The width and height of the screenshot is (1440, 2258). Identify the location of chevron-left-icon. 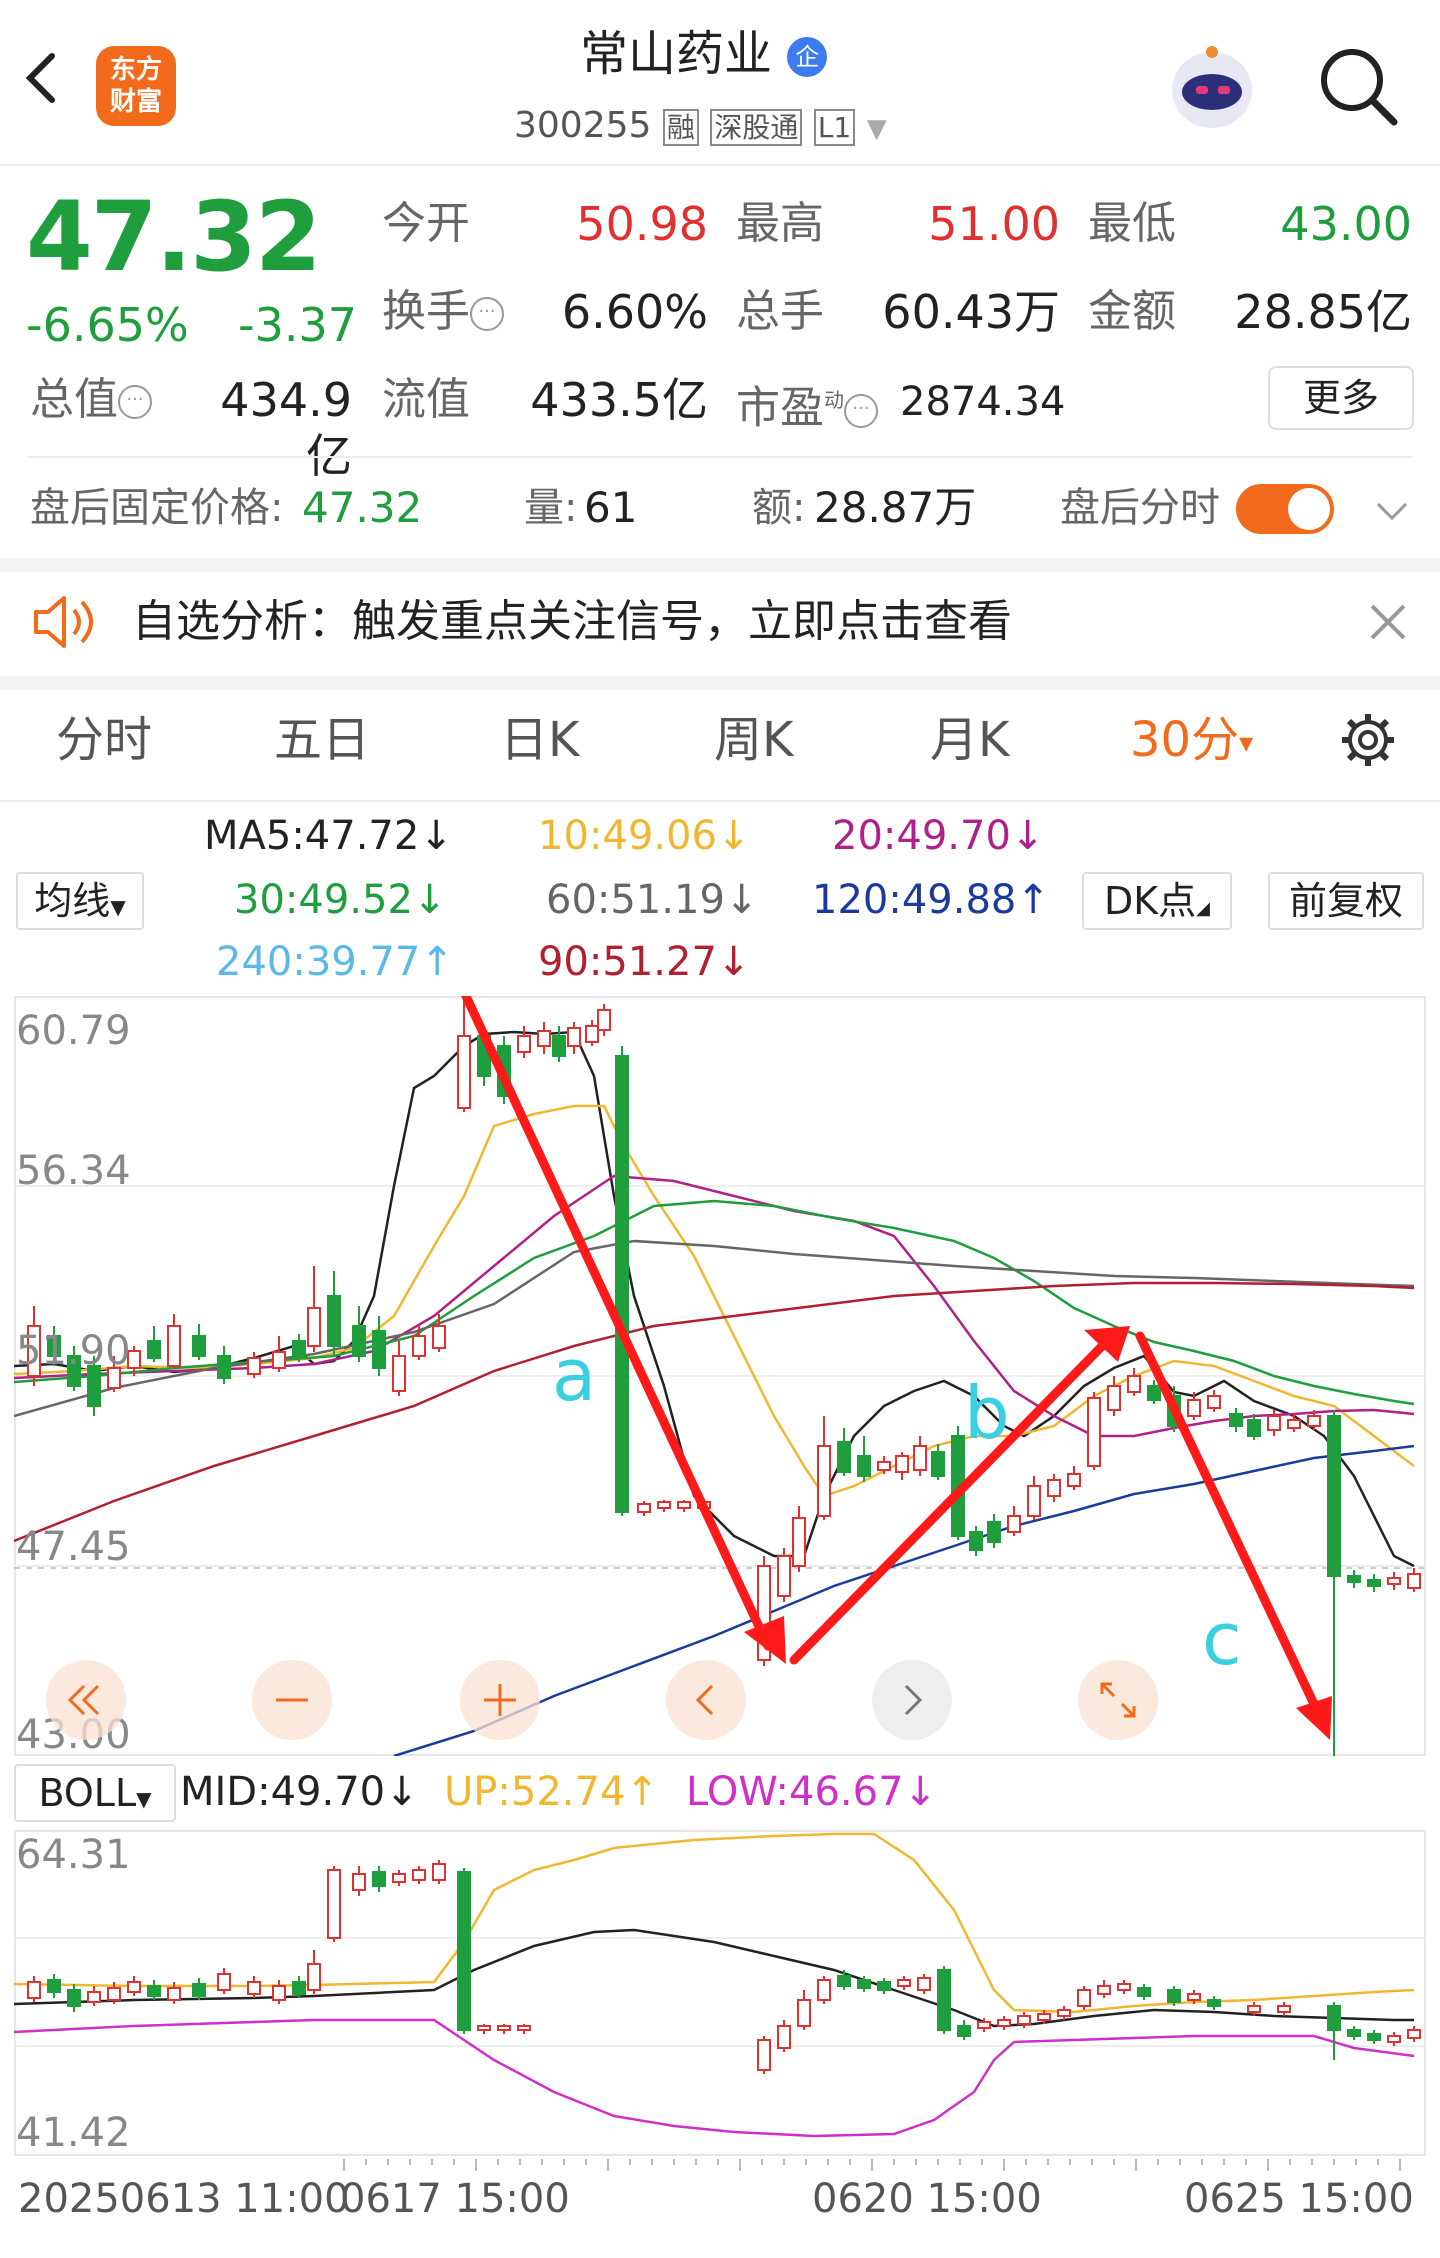
(706, 1700).